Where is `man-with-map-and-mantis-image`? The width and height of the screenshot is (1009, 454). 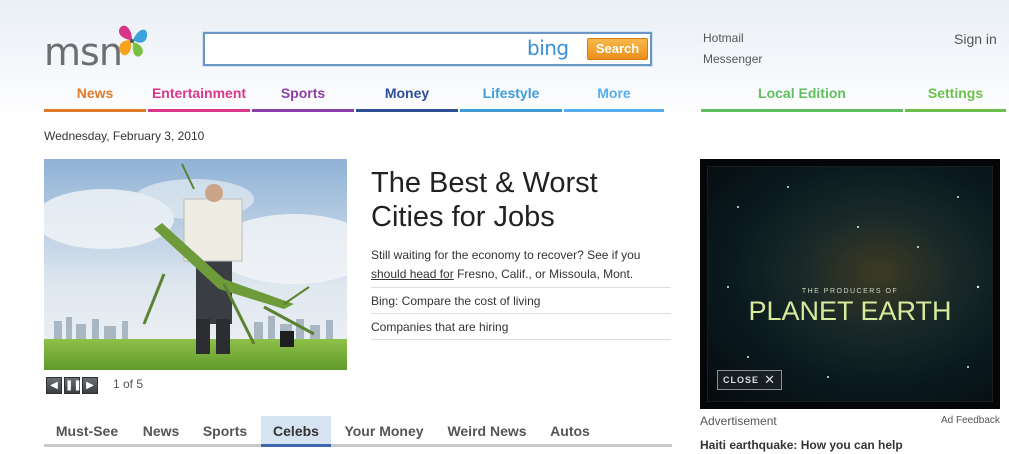 man-with-map-and-mantis-image is located at coordinates (195, 264).